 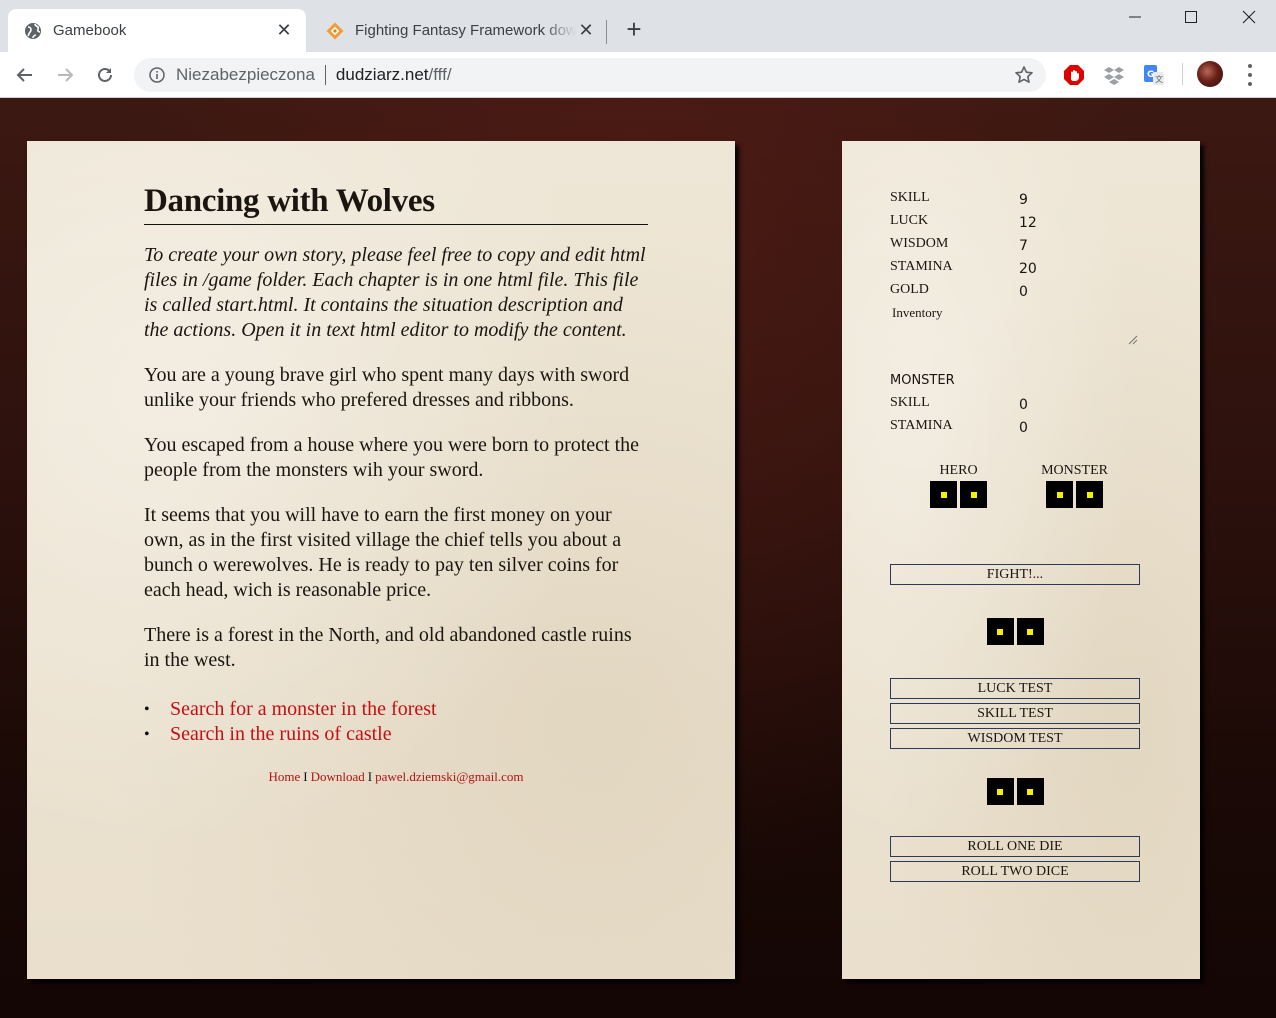 I want to click on svg-text: 文, so click(x=1159, y=79).